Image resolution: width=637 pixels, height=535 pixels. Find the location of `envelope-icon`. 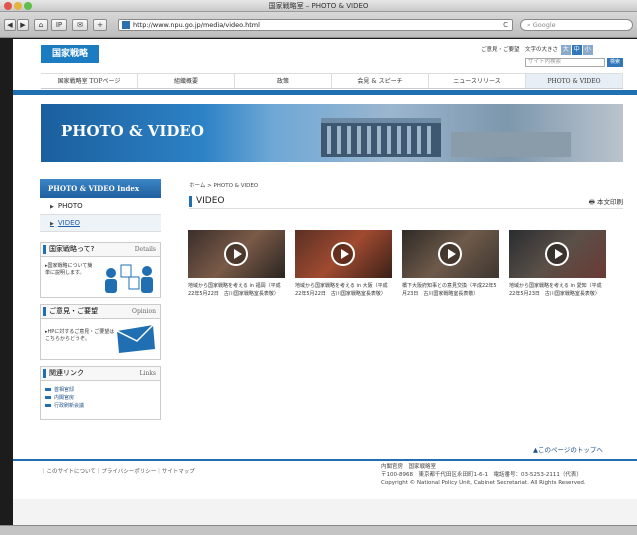

envelope-icon is located at coordinates (135, 338).